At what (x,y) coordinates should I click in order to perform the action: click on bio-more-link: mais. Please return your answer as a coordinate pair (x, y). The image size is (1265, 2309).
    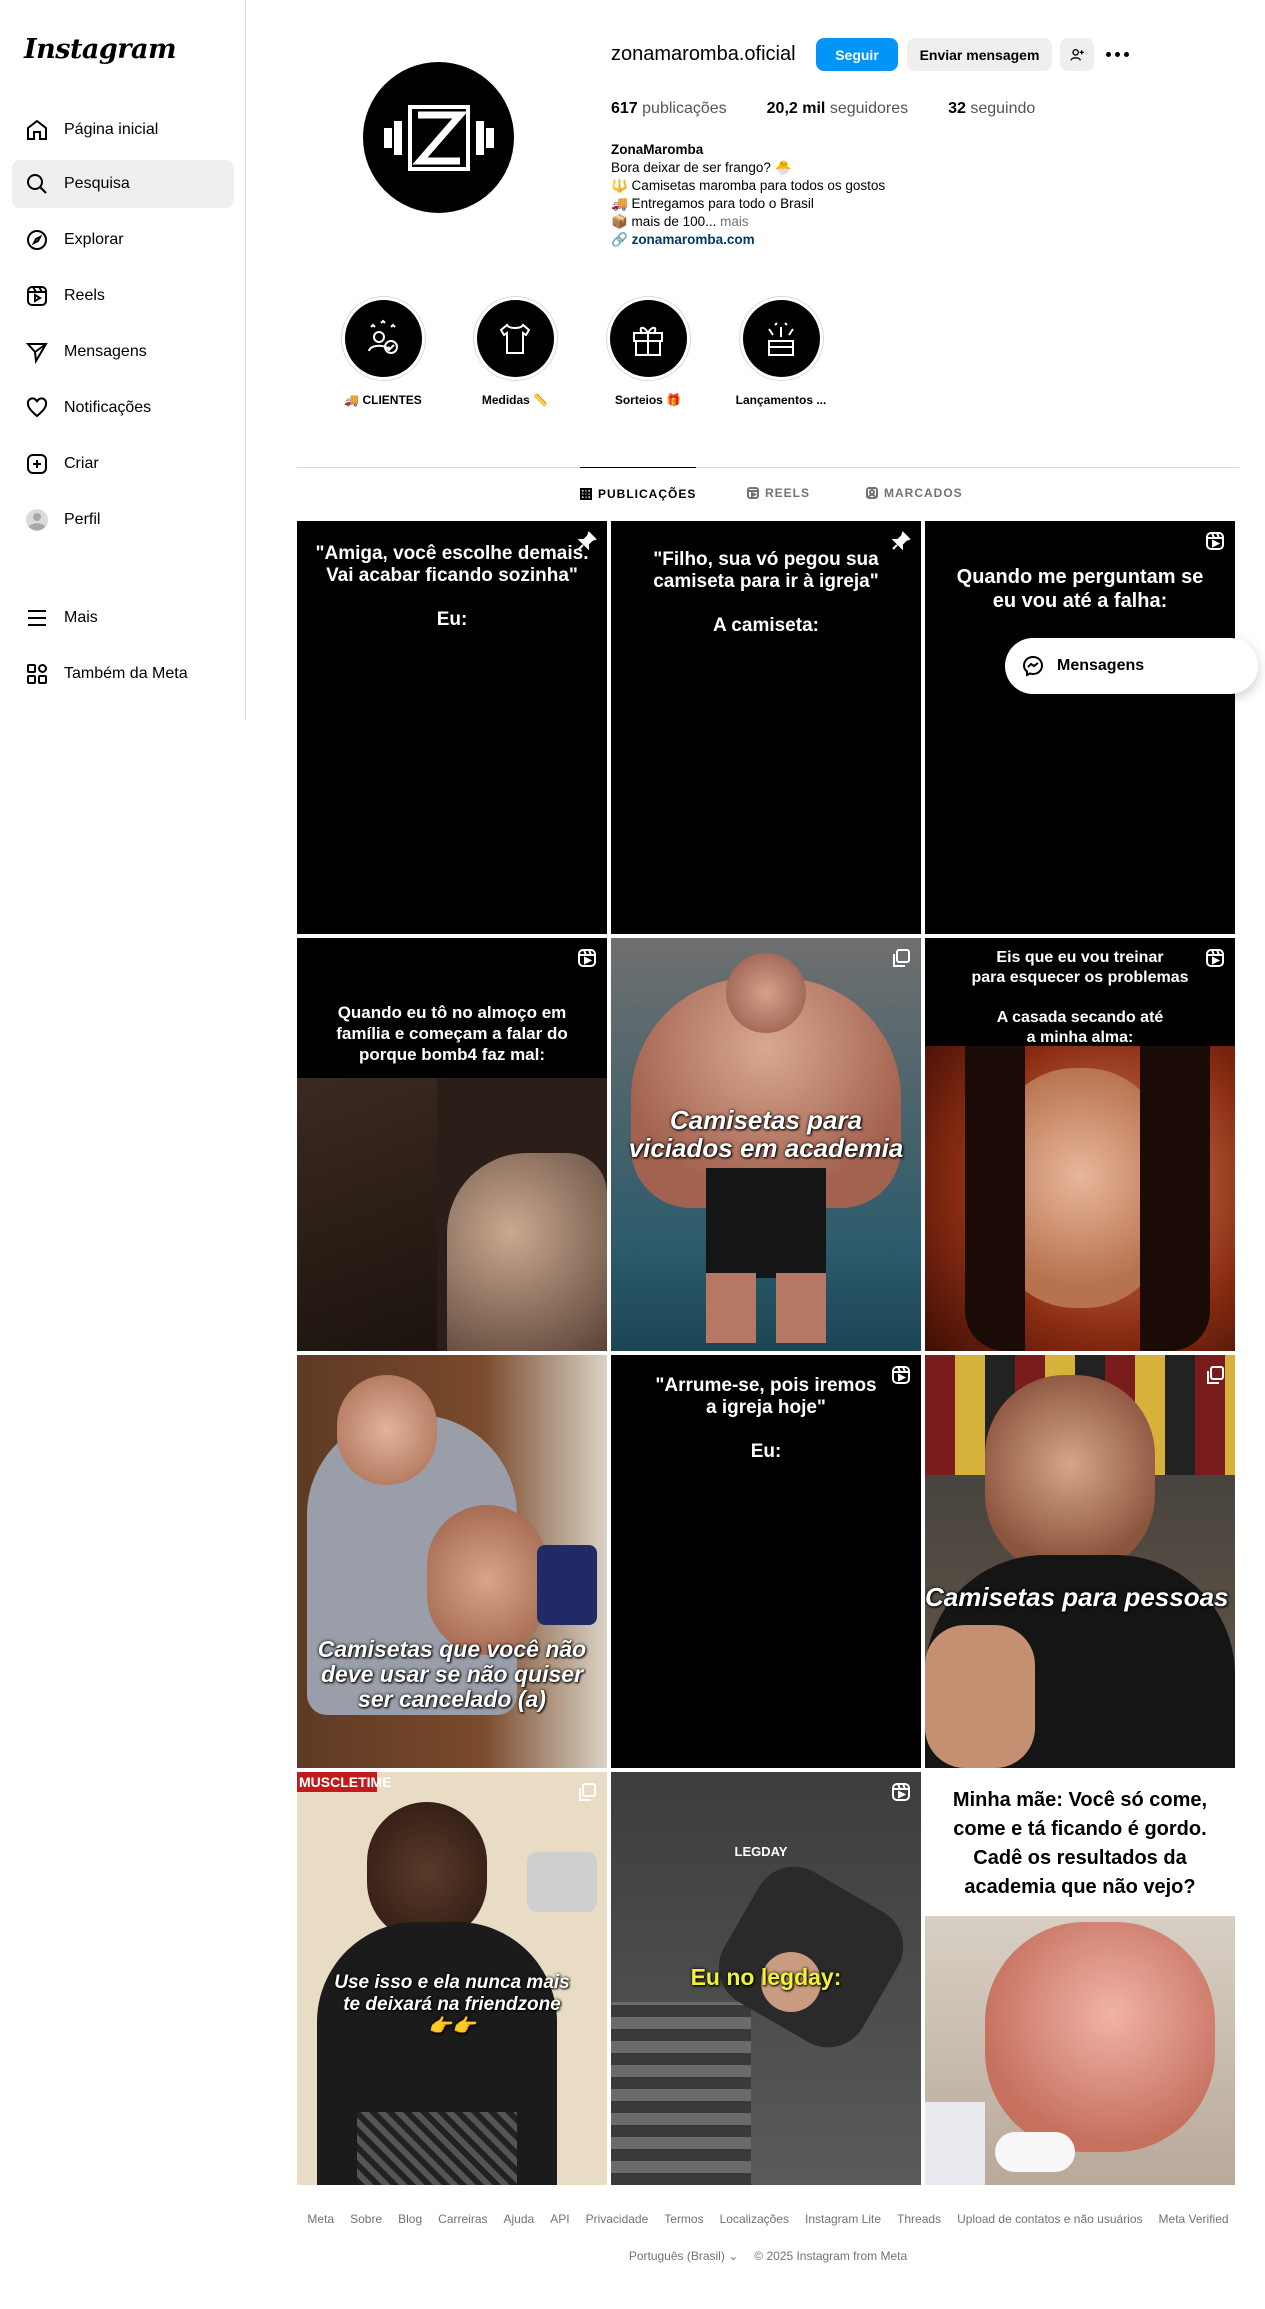
    Looking at the image, I should click on (734, 221).